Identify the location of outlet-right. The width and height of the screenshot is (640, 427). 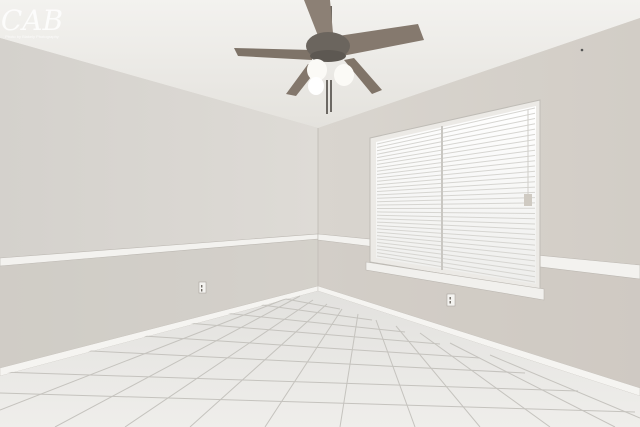
(451, 300).